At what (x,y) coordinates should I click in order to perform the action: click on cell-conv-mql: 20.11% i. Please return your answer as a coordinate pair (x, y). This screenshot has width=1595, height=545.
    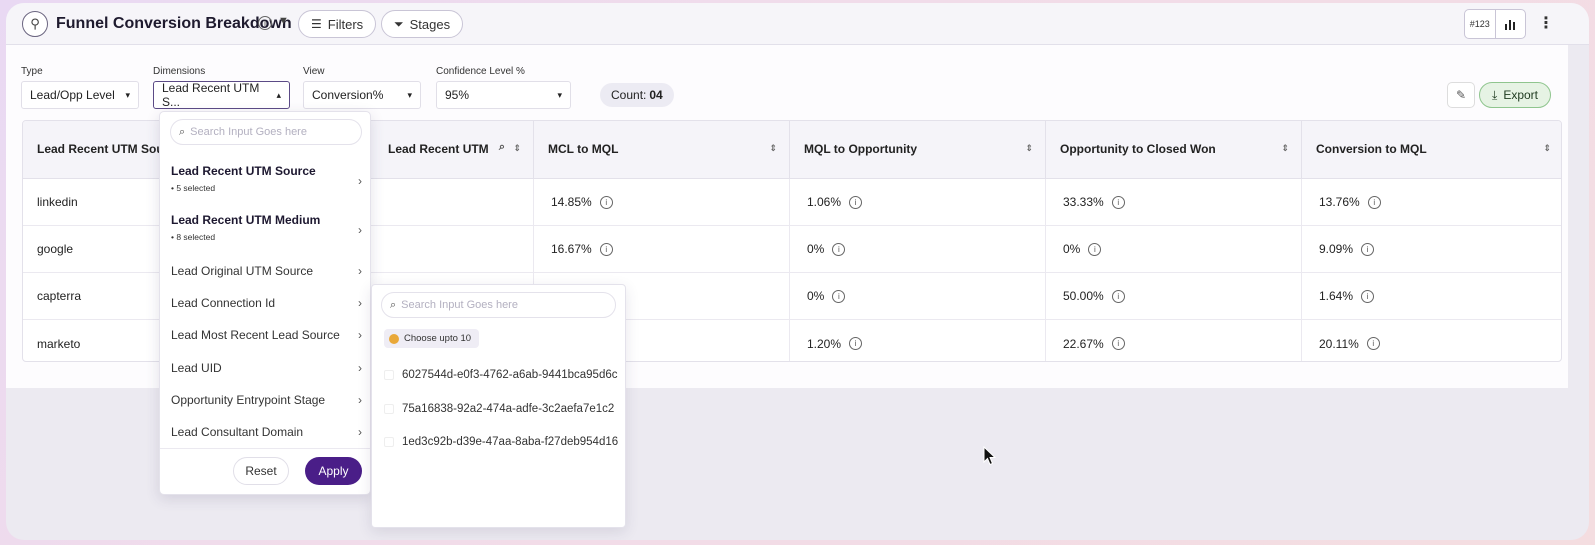
    Looking at the image, I should click on (1431, 340).